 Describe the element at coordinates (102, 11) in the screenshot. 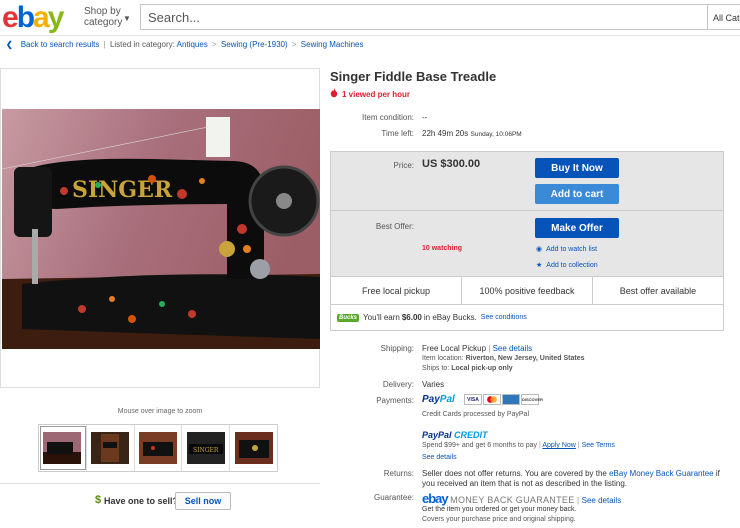

I see `shop-by-label: Shop by` at that location.